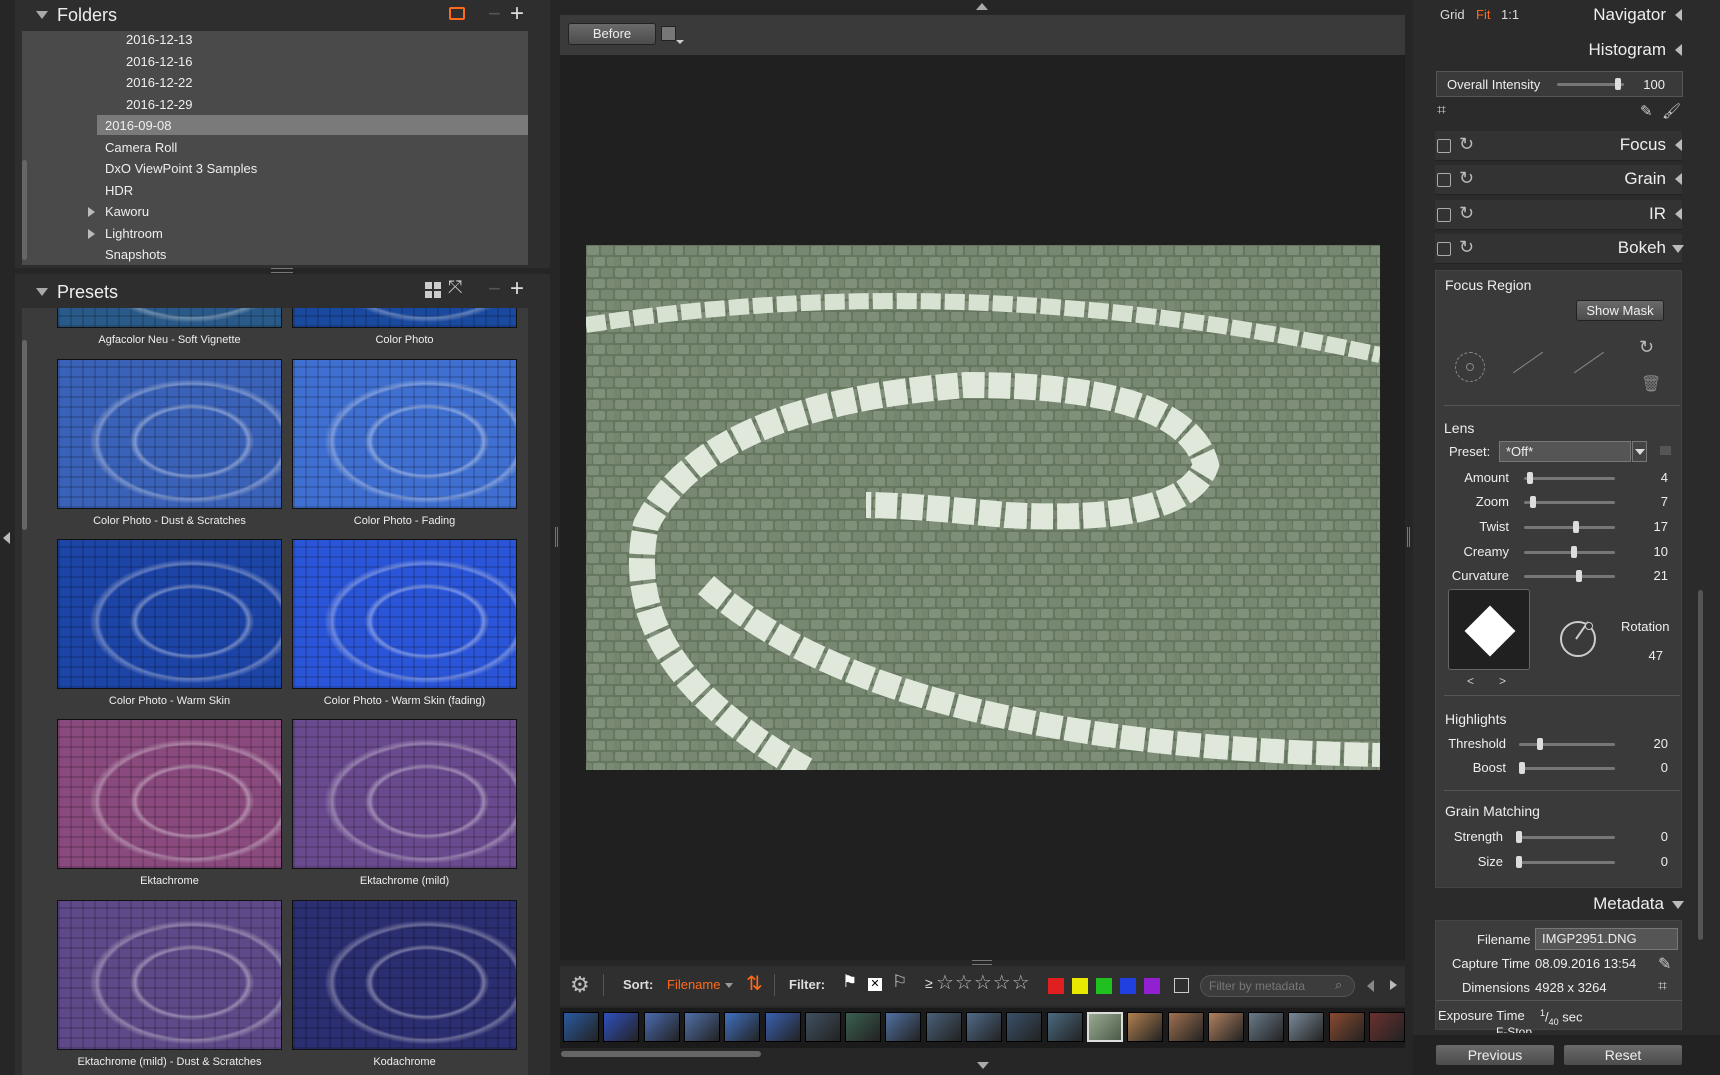  What do you see at coordinates (1664, 964) in the screenshot?
I see `edit-pencil-icon: ✎` at bounding box center [1664, 964].